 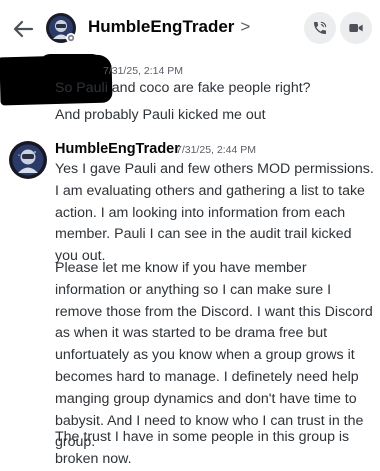 I want to click on message-text: So Pauli and coco are fake people right?, so click(x=183, y=88).